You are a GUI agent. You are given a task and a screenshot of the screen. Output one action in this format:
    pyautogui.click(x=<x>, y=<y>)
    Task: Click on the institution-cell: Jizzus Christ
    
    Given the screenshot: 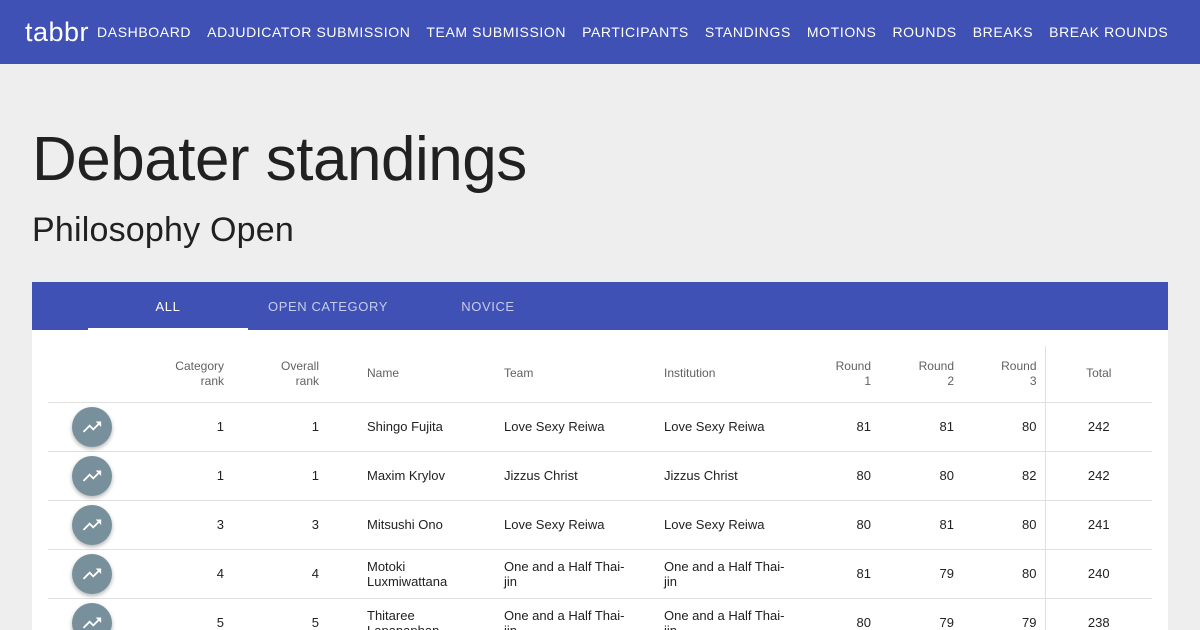 What is the action you would take?
    pyautogui.click(x=726, y=476)
    